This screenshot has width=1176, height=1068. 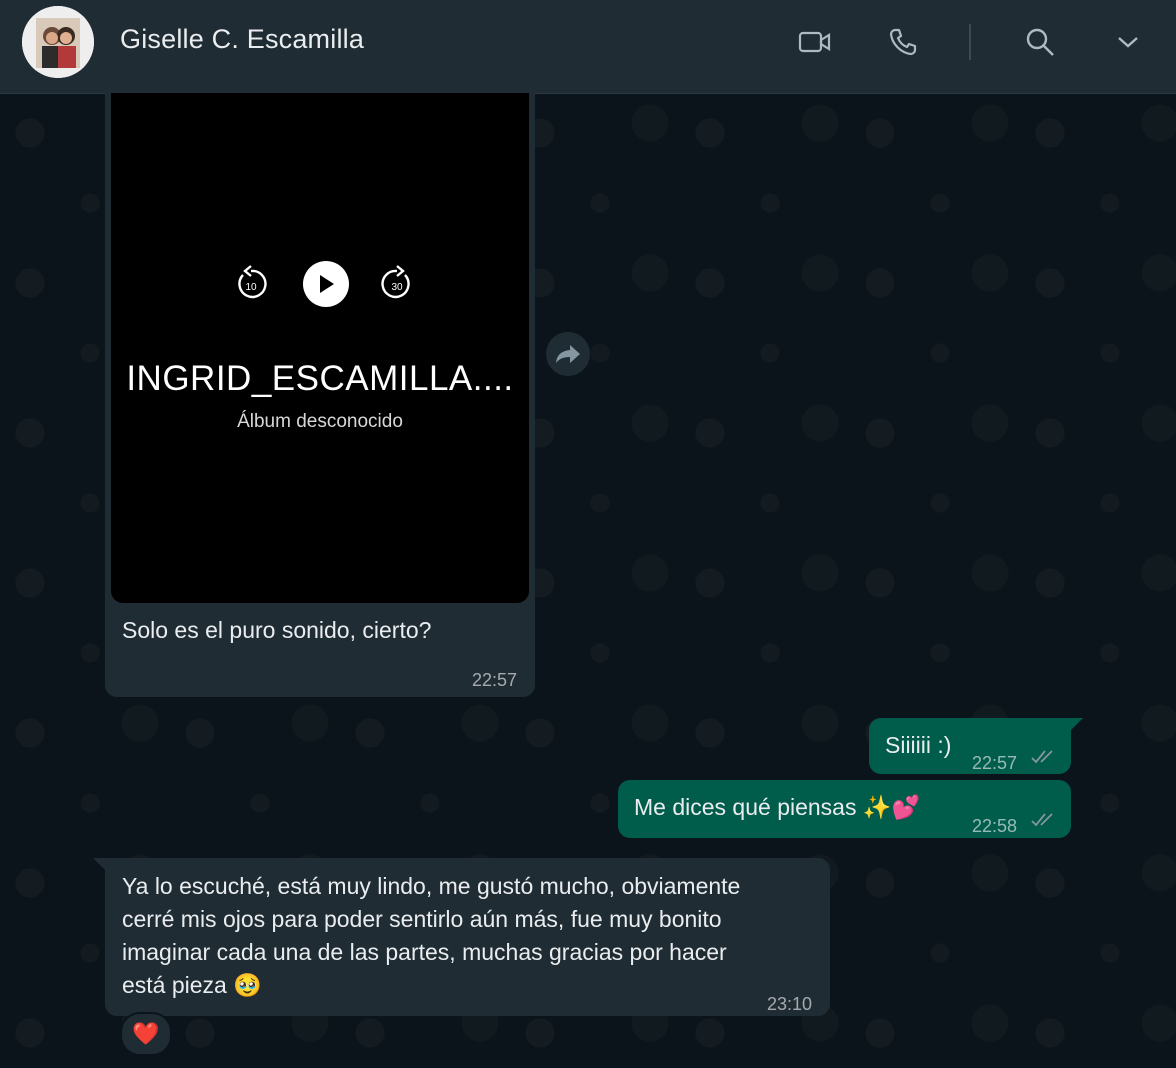 What do you see at coordinates (58, 42) in the screenshot?
I see `contact-avatar` at bounding box center [58, 42].